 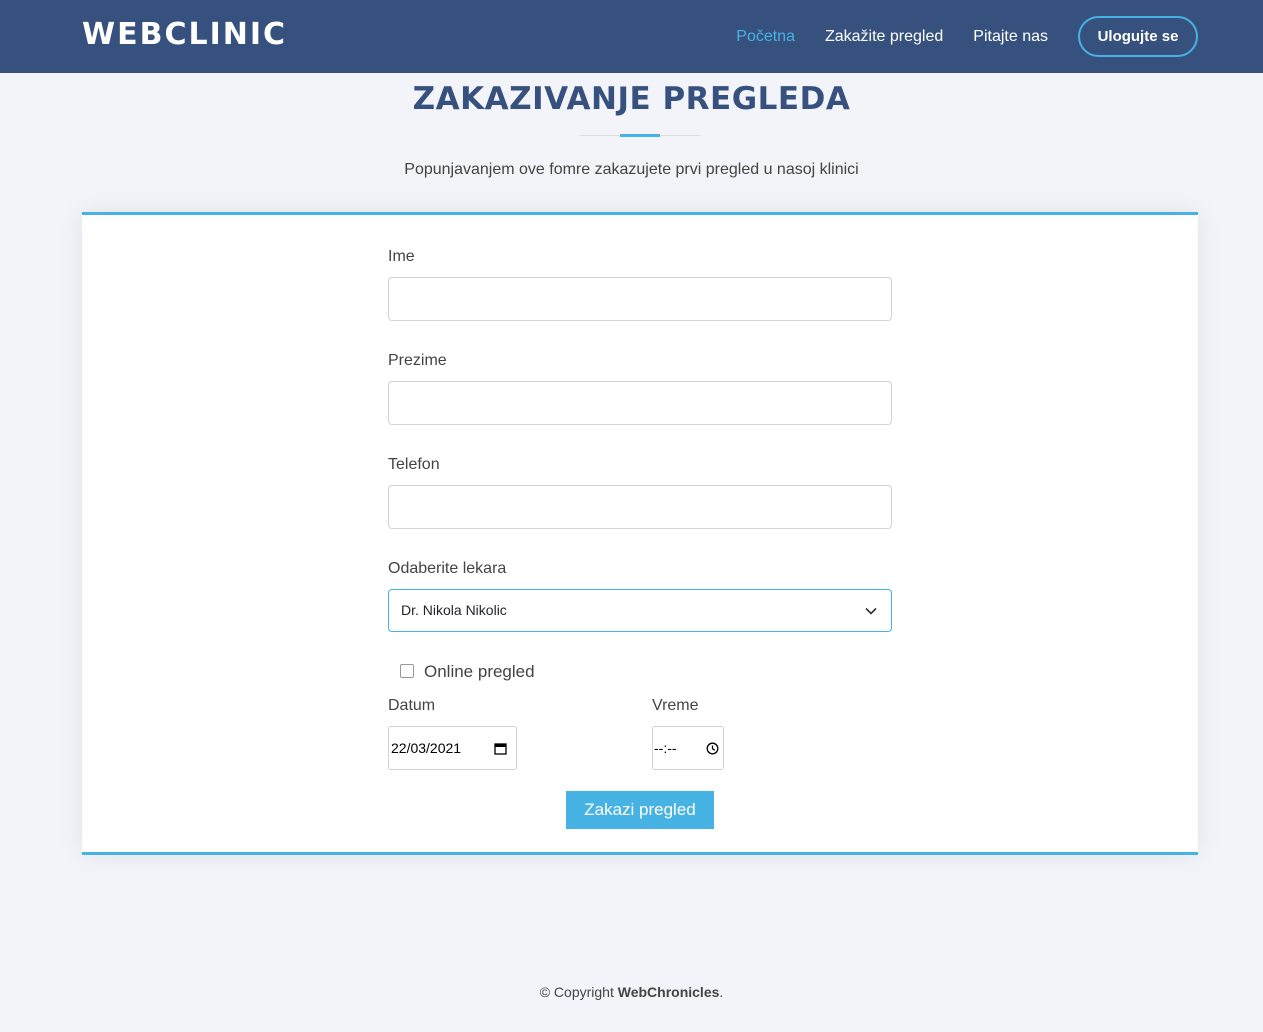 I want to click on date-label: Datum, so click(x=412, y=705).